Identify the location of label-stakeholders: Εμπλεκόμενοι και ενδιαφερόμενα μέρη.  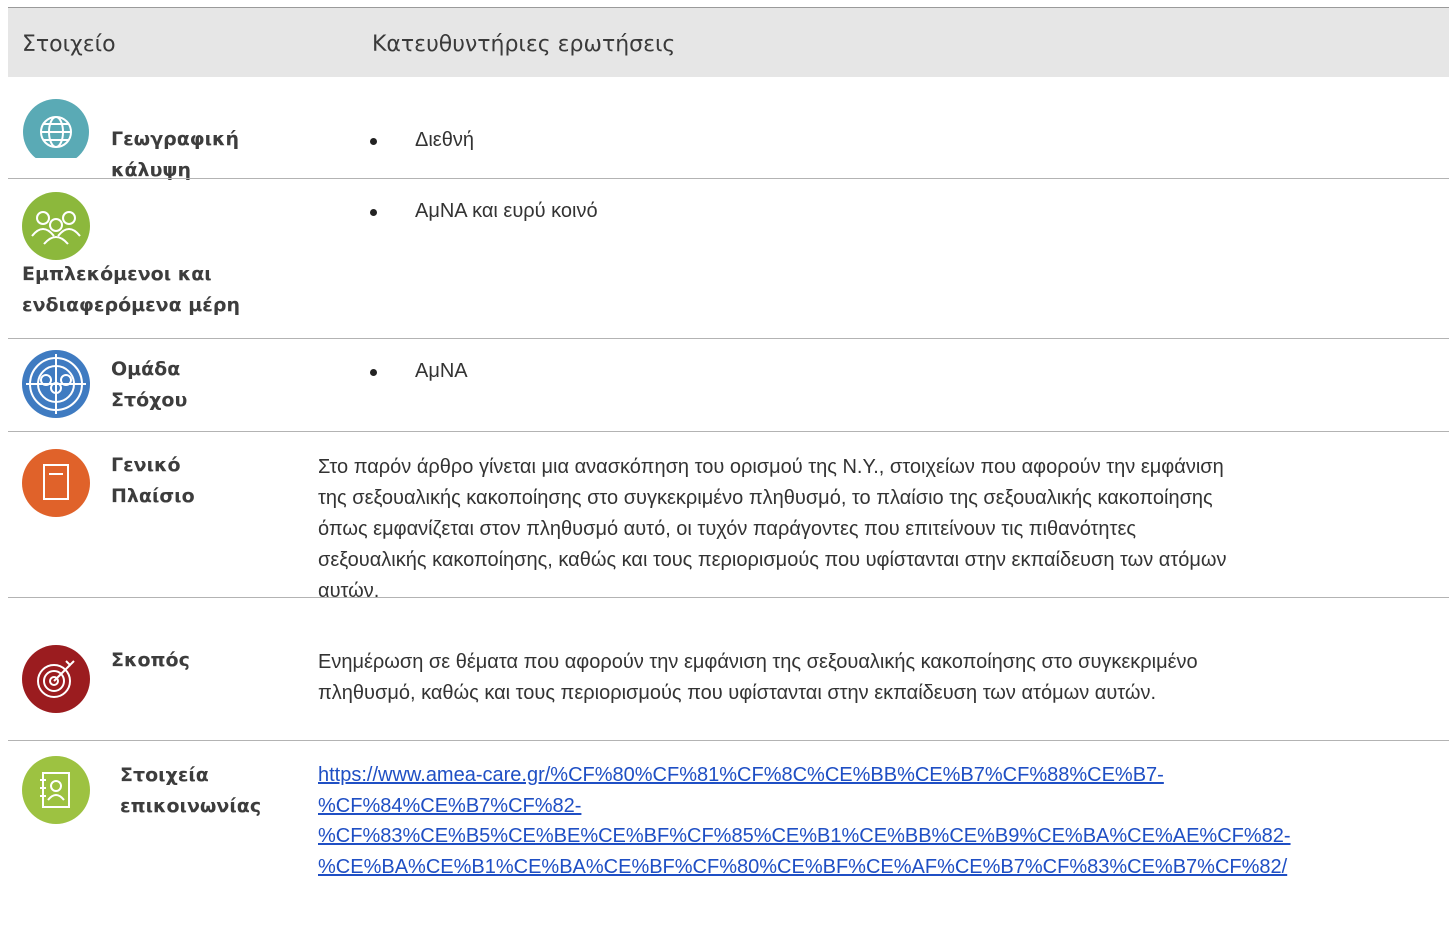
(131, 289).